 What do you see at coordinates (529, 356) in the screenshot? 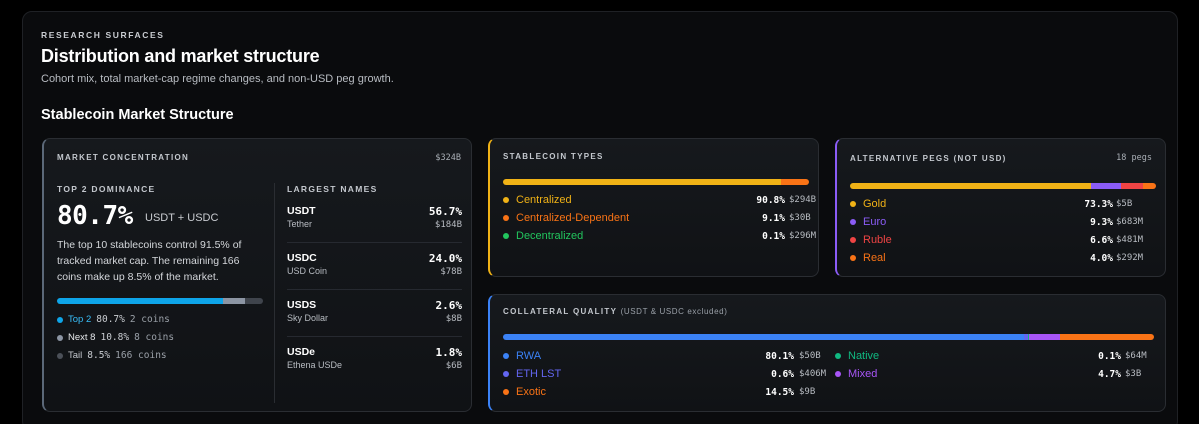
I see `item-name: RWA` at bounding box center [529, 356].